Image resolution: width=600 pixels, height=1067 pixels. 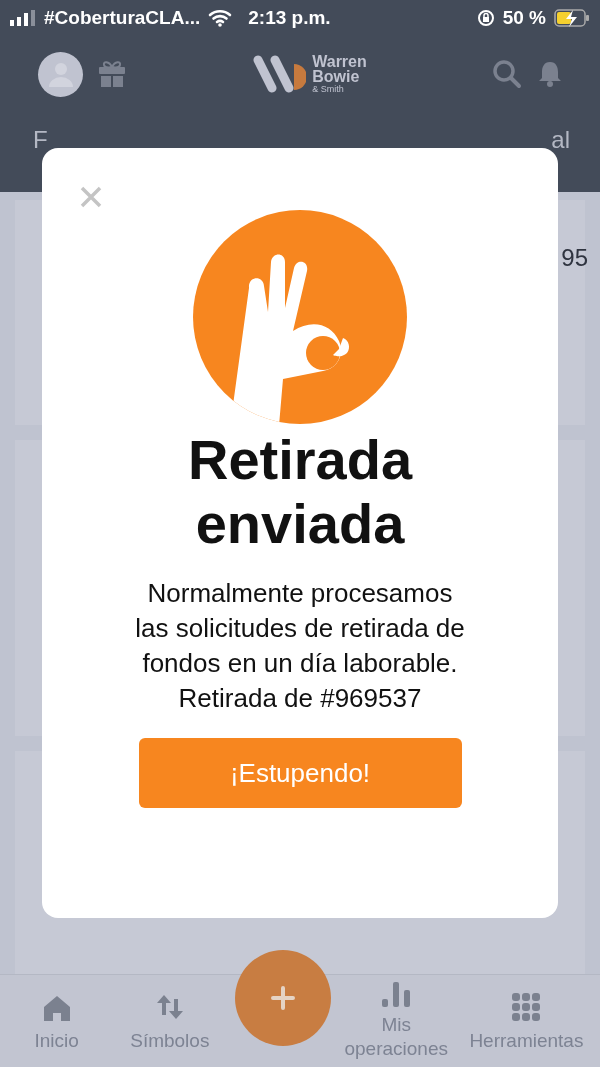 I want to click on logo-text: Bowie, so click(x=336, y=76).